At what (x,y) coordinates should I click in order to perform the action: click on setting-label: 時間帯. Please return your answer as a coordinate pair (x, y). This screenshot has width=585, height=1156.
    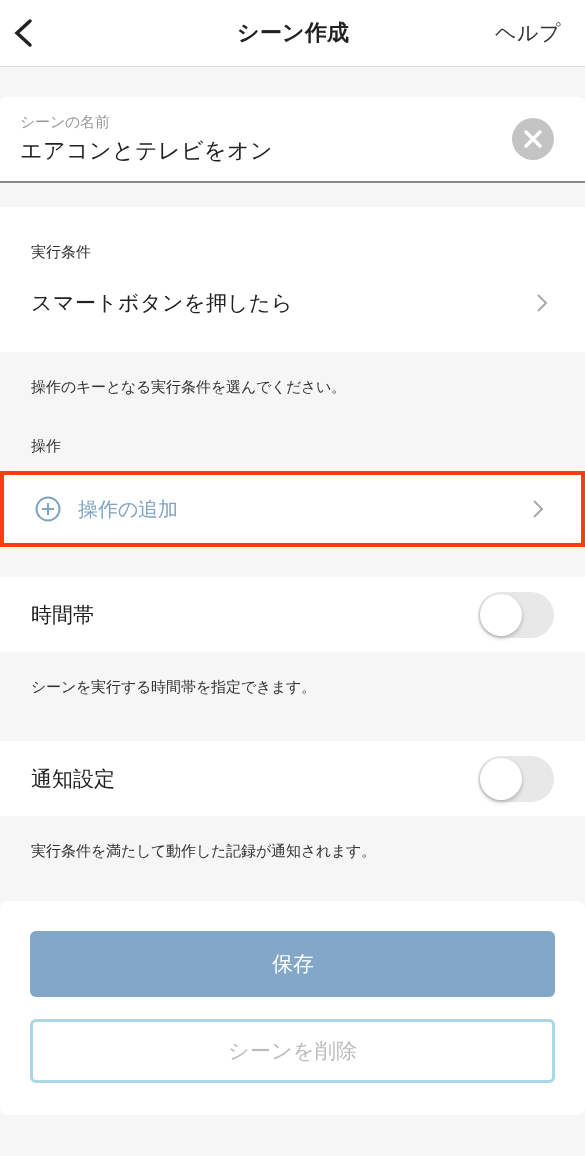
    Looking at the image, I should click on (62, 615).